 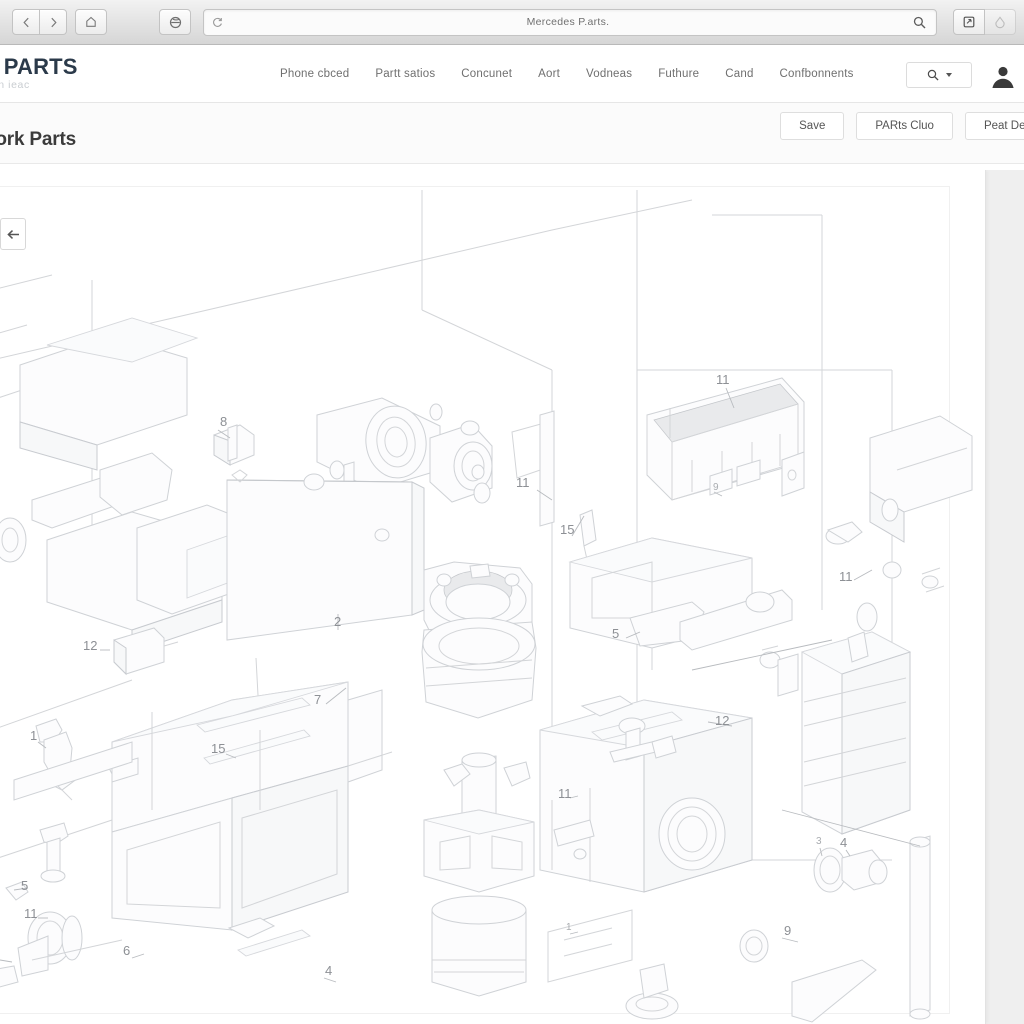 What do you see at coordinates (337, 621) in the screenshot?
I see `callout-2: 2` at bounding box center [337, 621].